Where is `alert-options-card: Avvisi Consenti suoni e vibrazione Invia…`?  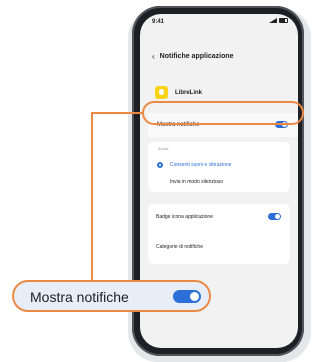
alert-options-card: Avvisi Consenti suoni e vibrazione Invia… is located at coordinates (219, 167).